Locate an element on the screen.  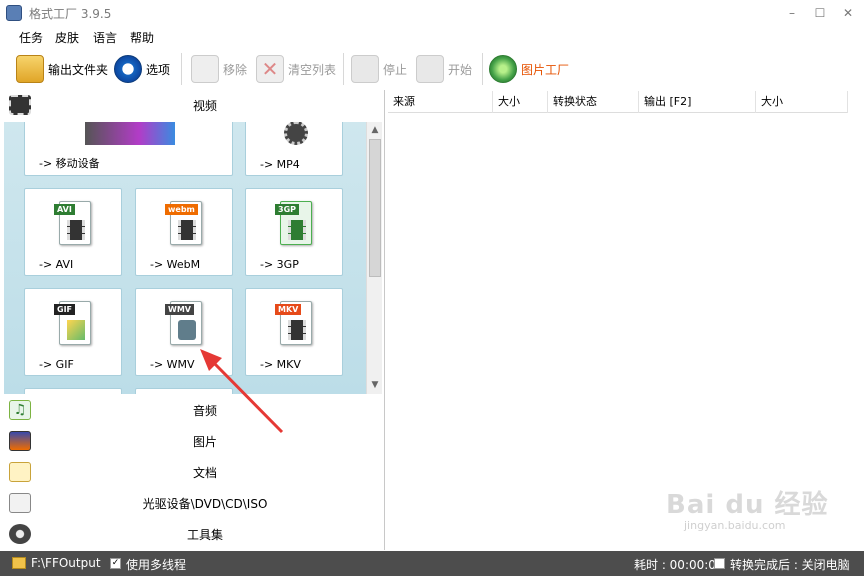
task-list-header: 来源 大小 转换状态 输出 [F2] 大小 is located at coordinates (618, 102).